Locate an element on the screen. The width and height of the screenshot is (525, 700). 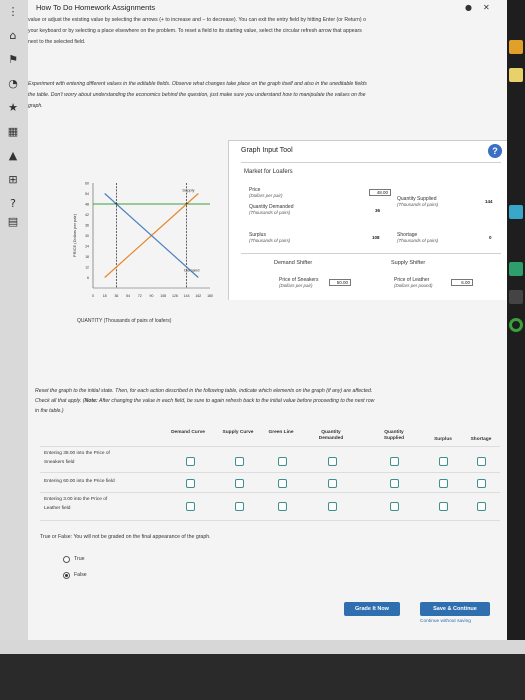
clock-icon: ◔ is located at coordinates (13, 84).